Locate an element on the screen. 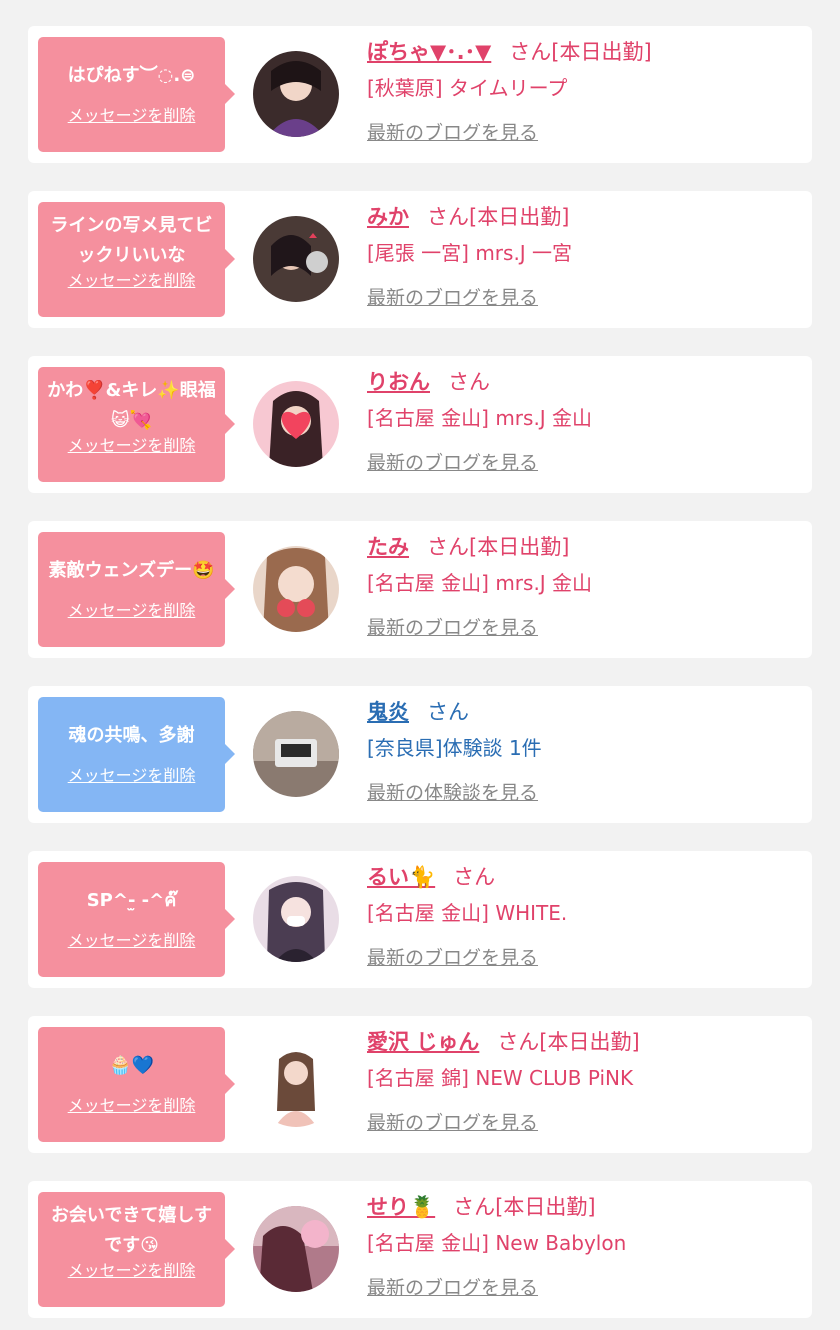  message-bubble: かわ❣️&キレ✨眼福😺💘 メッセージを削除 is located at coordinates (136, 424).